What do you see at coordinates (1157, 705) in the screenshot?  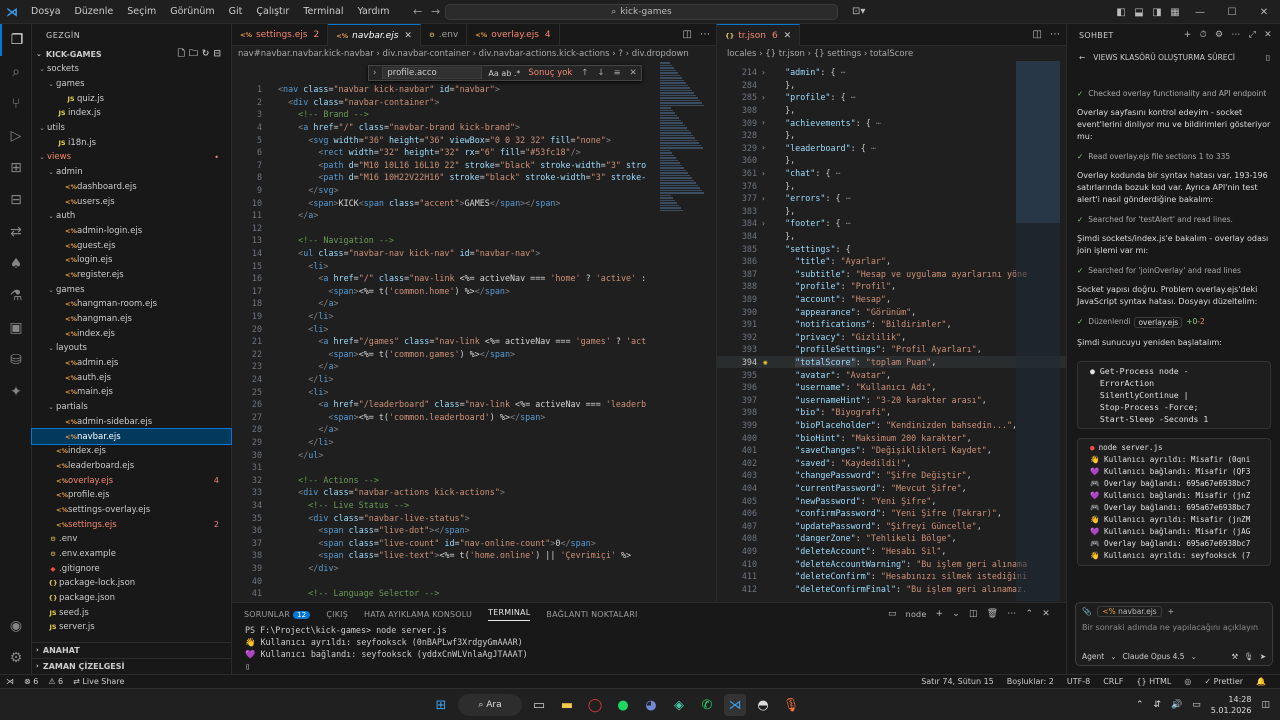 I see `network-icon: ⇵` at bounding box center [1157, 705].